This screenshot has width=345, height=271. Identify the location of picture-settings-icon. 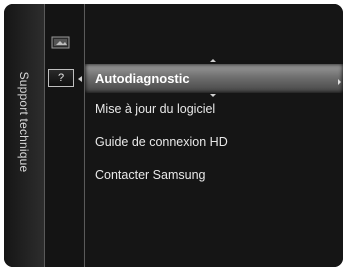
(61, 43).